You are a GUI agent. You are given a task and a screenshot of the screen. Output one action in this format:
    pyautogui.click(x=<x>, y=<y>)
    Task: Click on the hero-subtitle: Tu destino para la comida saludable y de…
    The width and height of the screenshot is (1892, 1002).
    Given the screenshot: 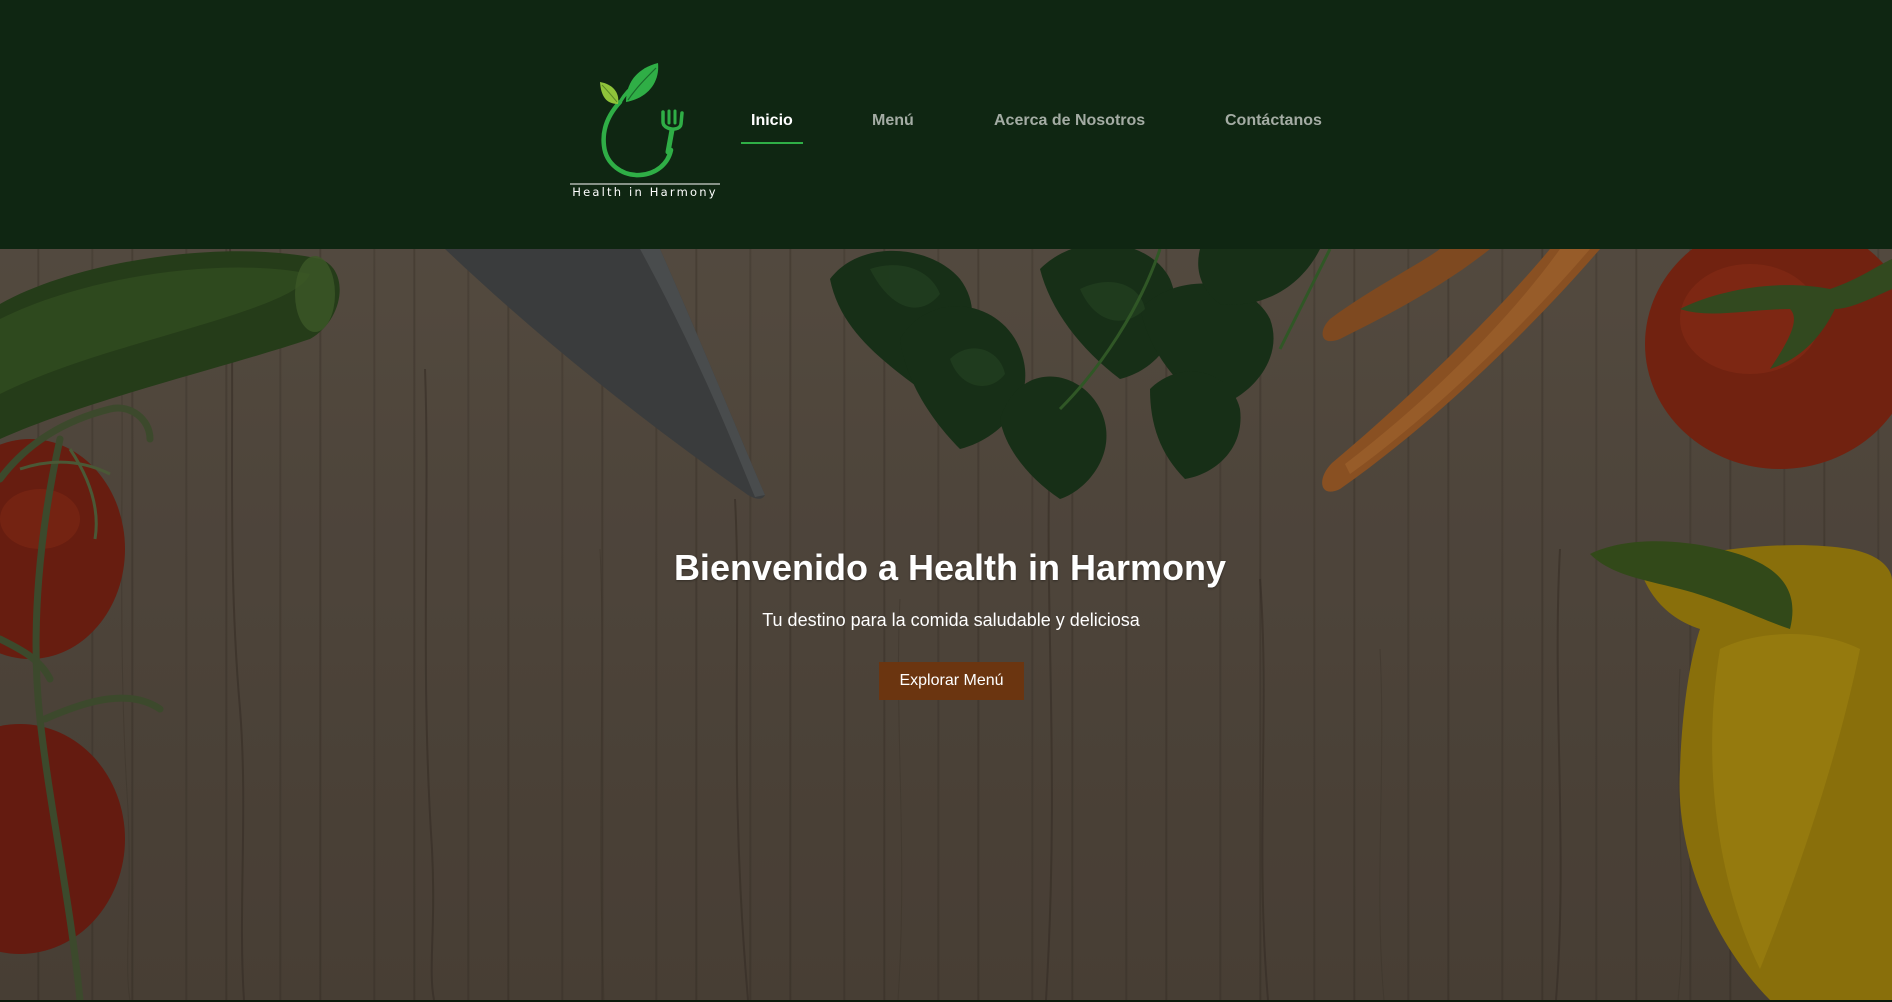 What is the action you would take?
    pyautogui.click(x=951, y=620)
    